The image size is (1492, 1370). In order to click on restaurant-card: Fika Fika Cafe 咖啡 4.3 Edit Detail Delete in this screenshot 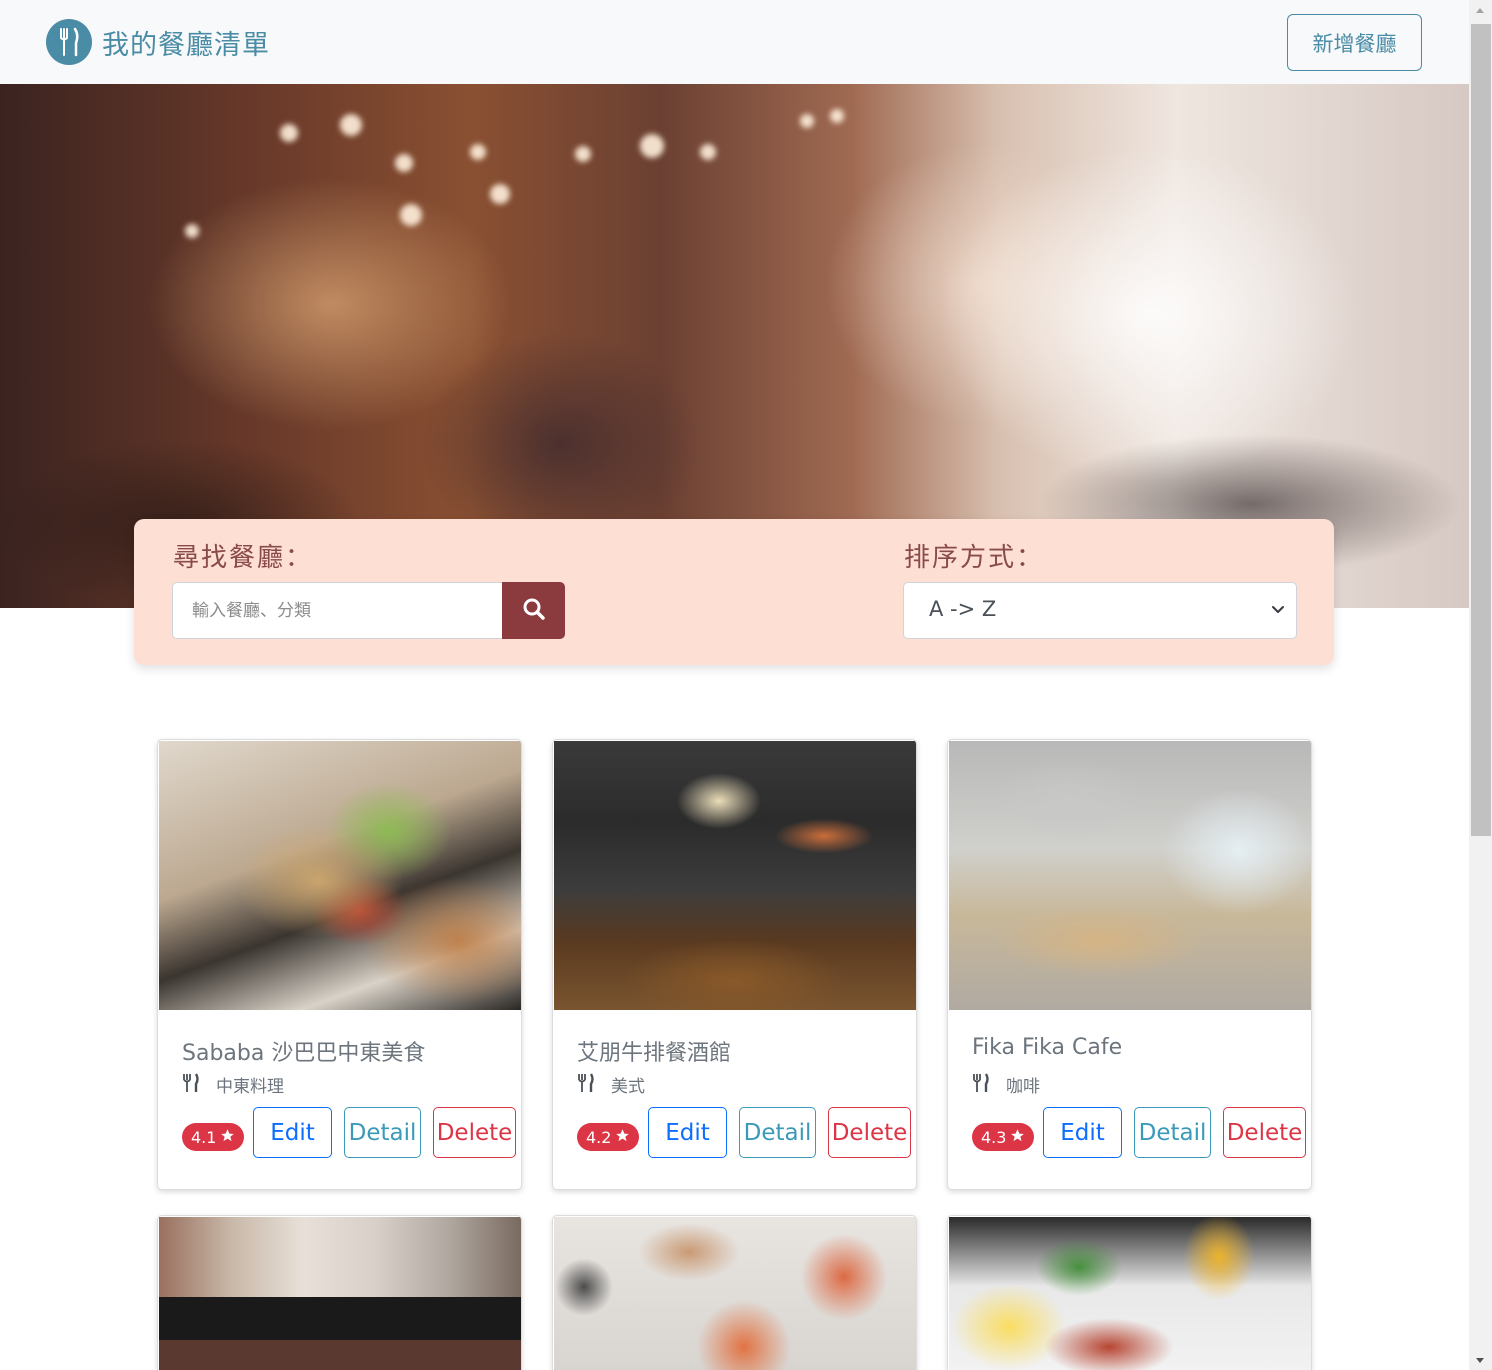, I will do `click(1129, 964)`.